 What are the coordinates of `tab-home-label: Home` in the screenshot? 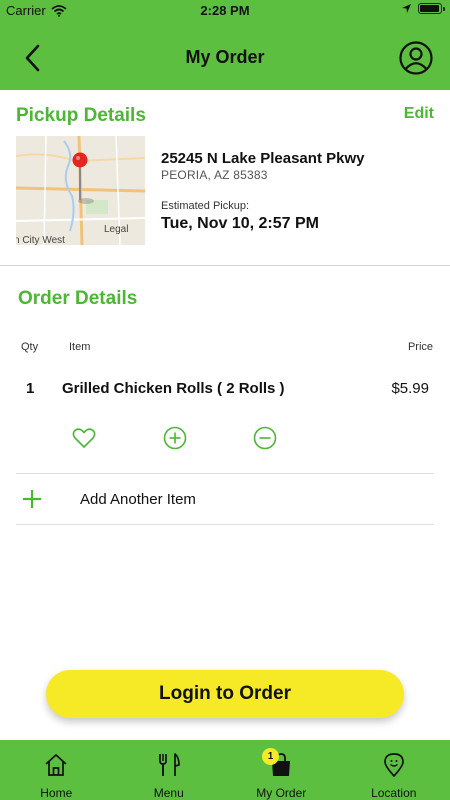 It's located at (56, 793).